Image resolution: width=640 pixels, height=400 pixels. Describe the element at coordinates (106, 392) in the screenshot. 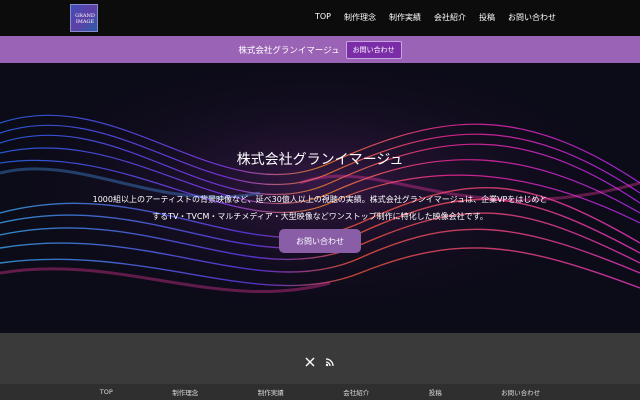

I see `footer-nav-top: TOP` at that location.